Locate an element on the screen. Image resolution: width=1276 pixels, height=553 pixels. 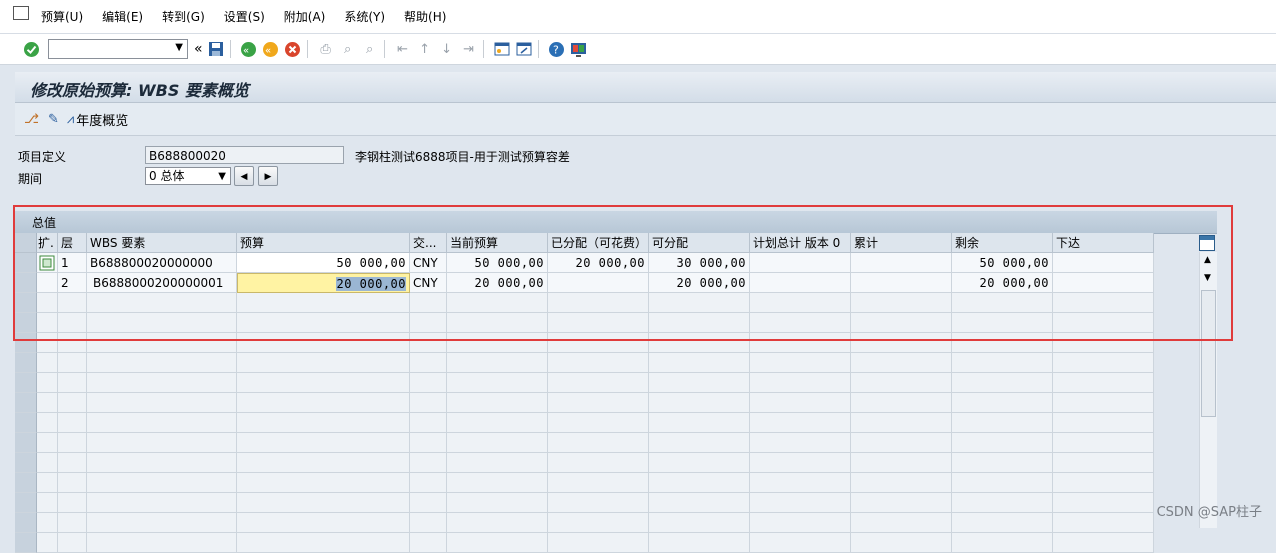
command-field: ▼ is located at coordinates (118, 49).